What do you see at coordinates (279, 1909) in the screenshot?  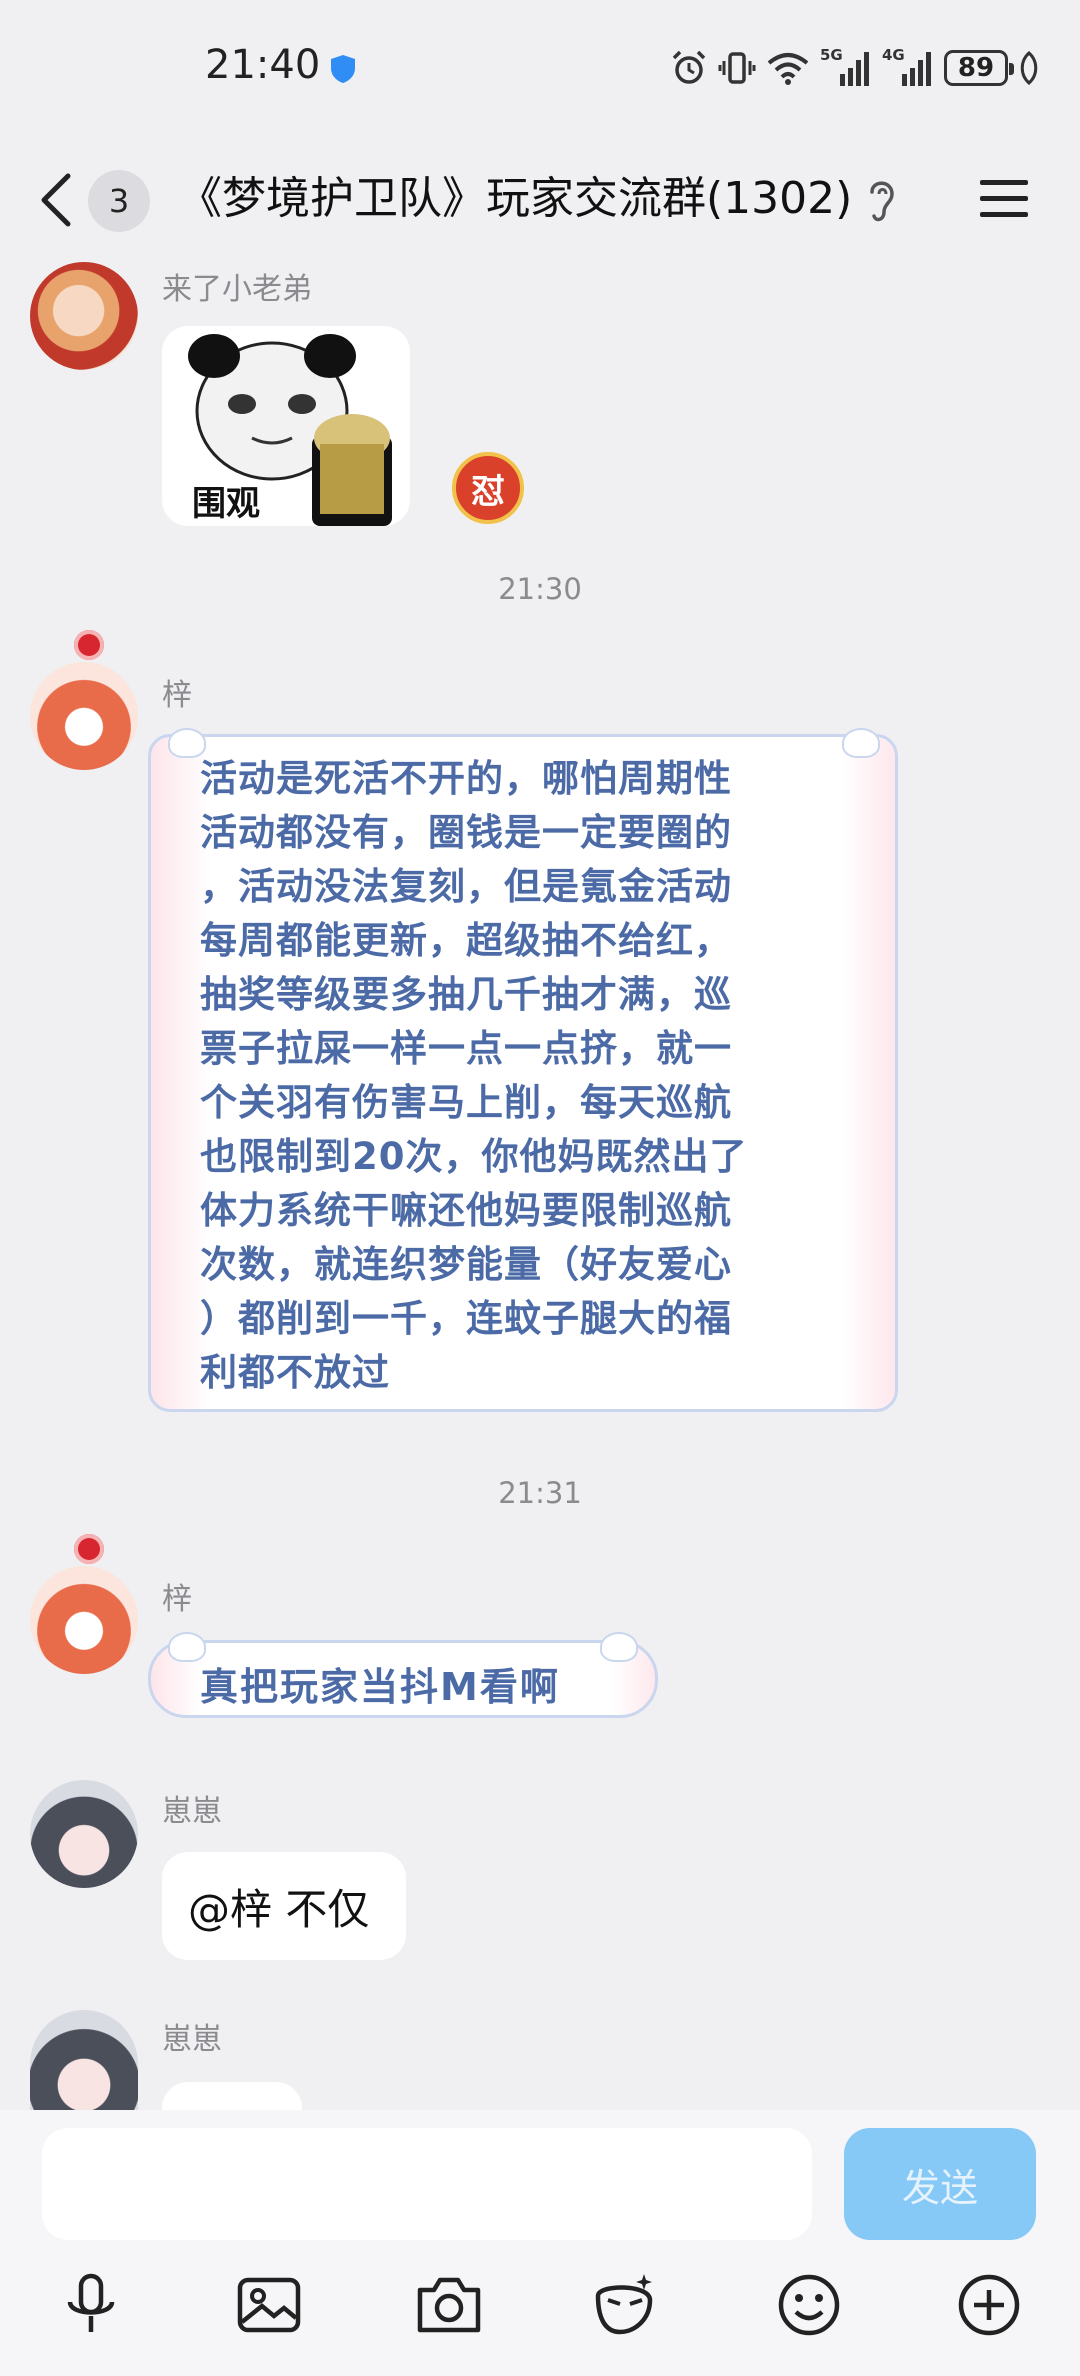 I see `message-text: @梓 不仅` at bounding box center [279, 1909].